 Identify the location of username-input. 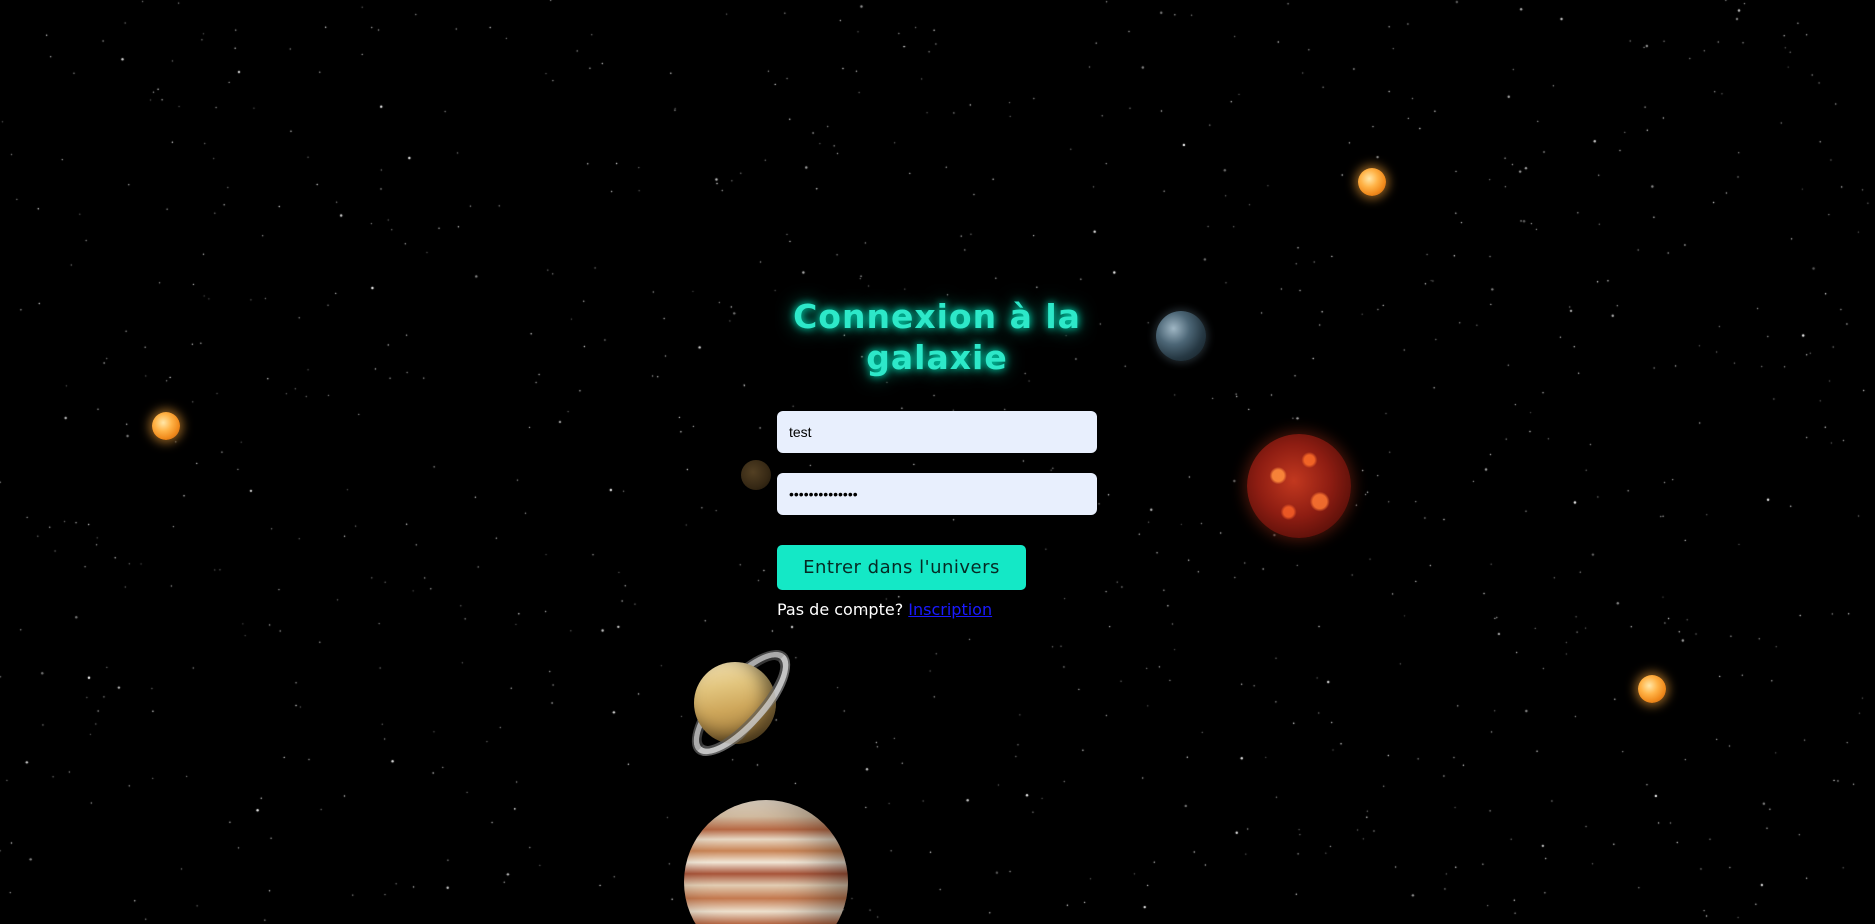
(937, 432).